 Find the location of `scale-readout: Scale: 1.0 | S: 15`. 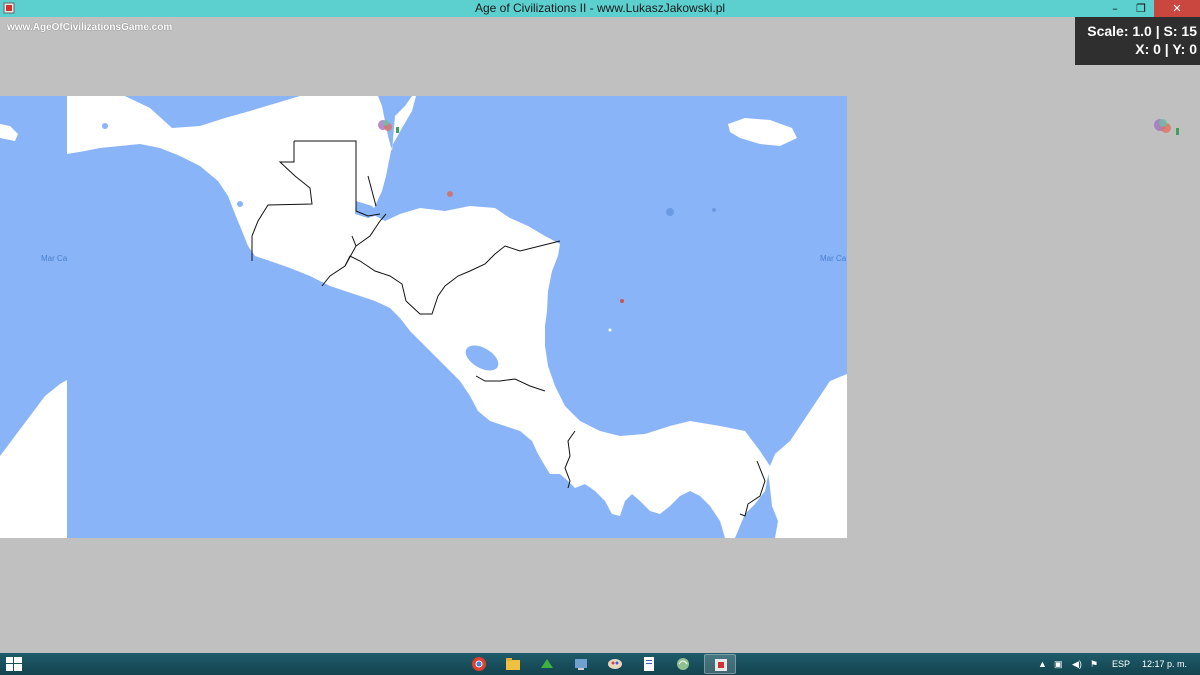

scale-readout: Scale: 1.0 | S: 15 is located at coordinates (1142, 31).